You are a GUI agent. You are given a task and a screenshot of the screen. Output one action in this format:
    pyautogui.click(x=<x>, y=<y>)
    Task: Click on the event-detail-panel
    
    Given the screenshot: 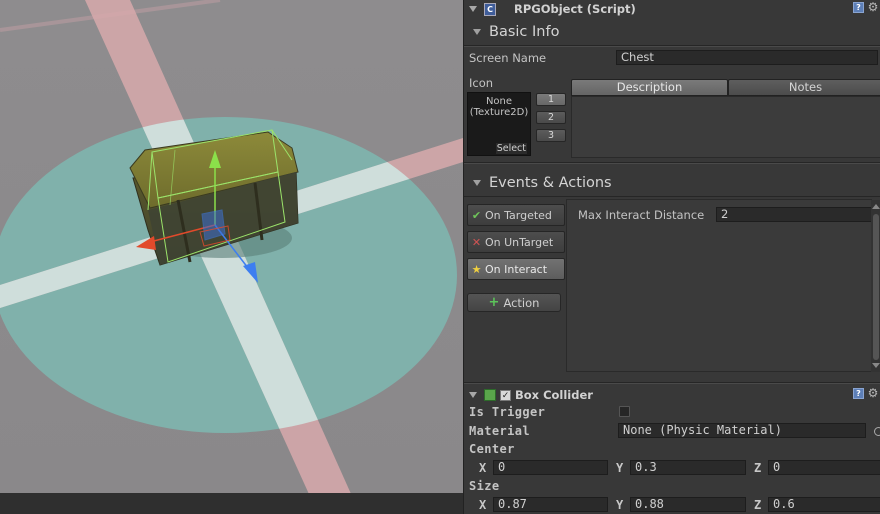 What is the action you would take?
    pyautogui.click(x=719, y=285)
    